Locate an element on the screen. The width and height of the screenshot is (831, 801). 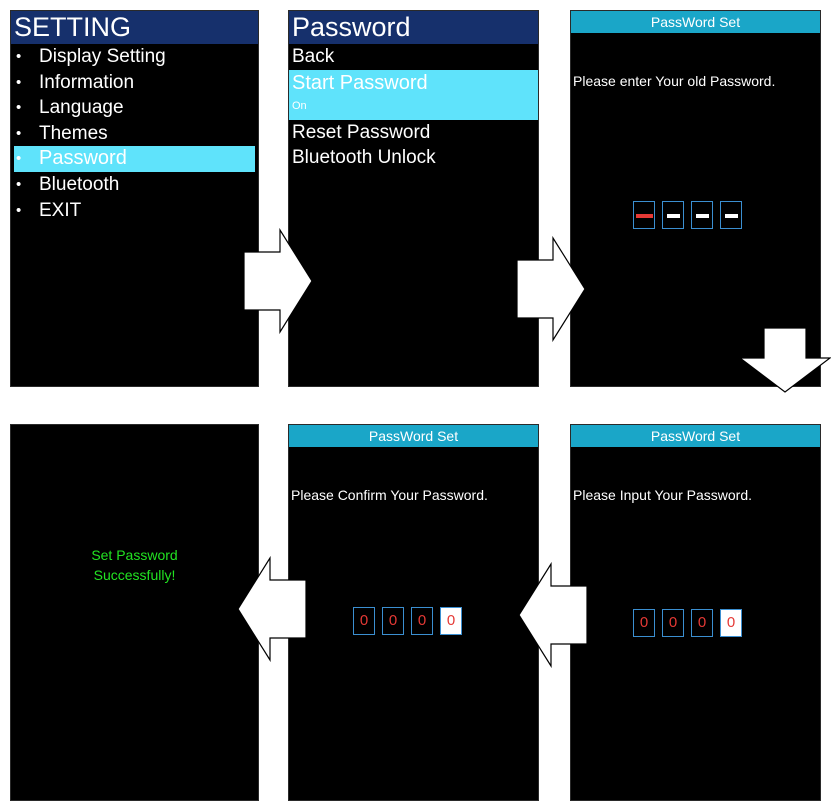
menu-item-information: Information is located at coordinates (134, 83).